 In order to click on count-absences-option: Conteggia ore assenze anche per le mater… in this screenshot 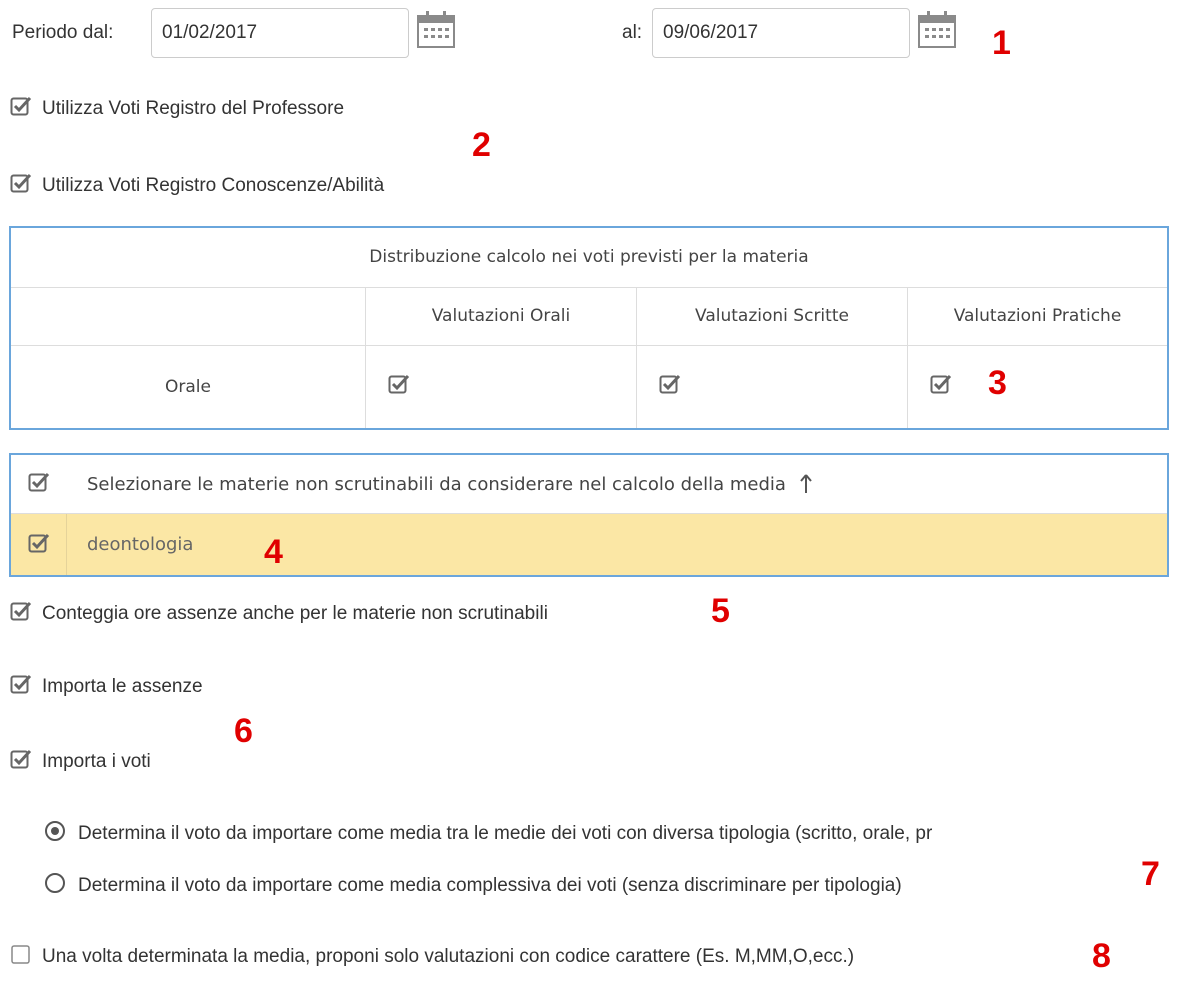, I will do `click(279, 614)`.